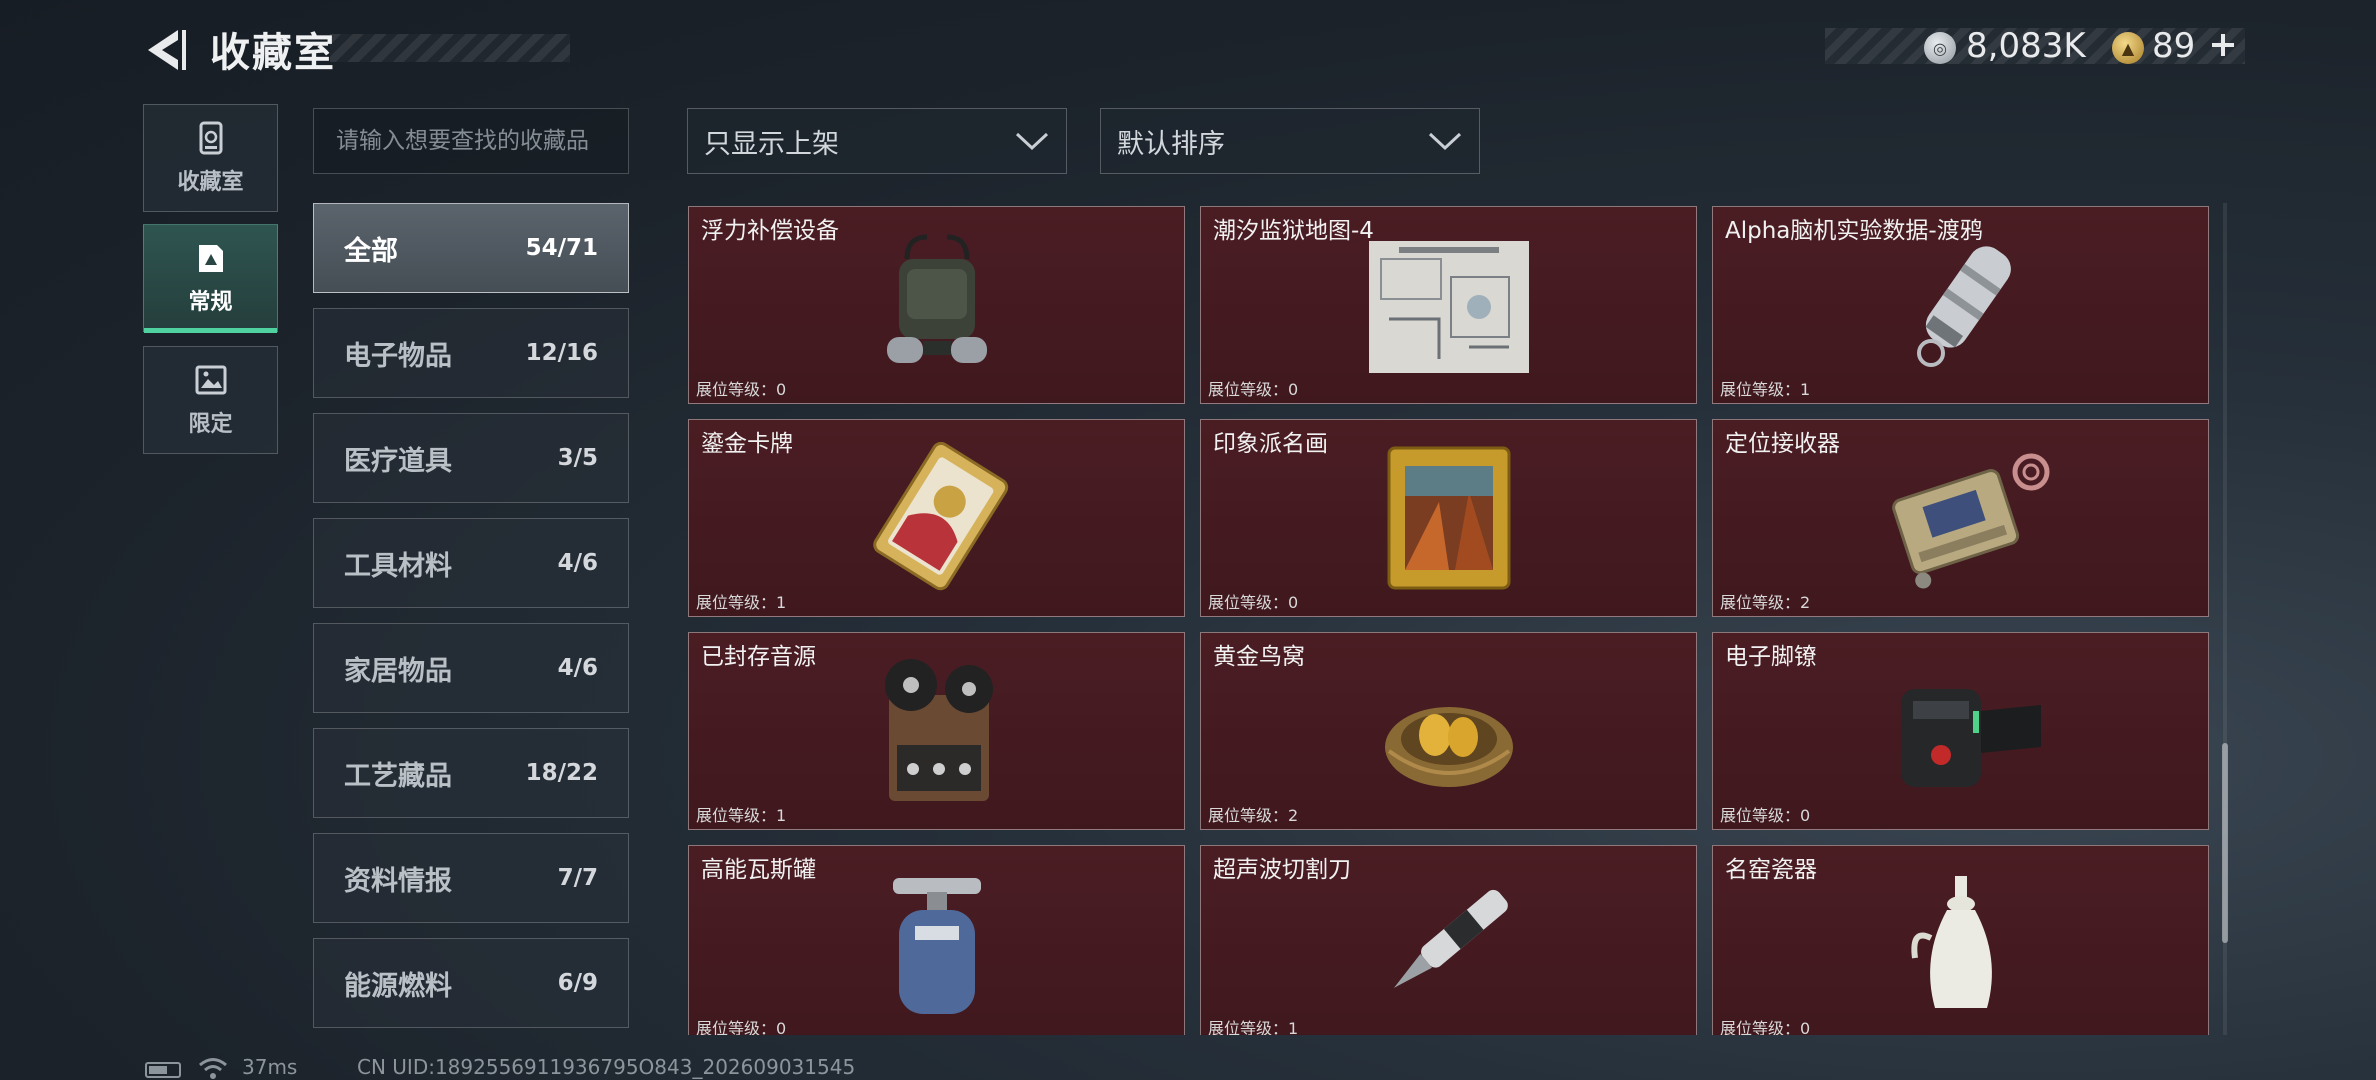 The height and width of the screenshot is (1080, 2376). Describe the element at coordinates (561, 248) in the screenshot. I see `category-count: 54/71` at that location.